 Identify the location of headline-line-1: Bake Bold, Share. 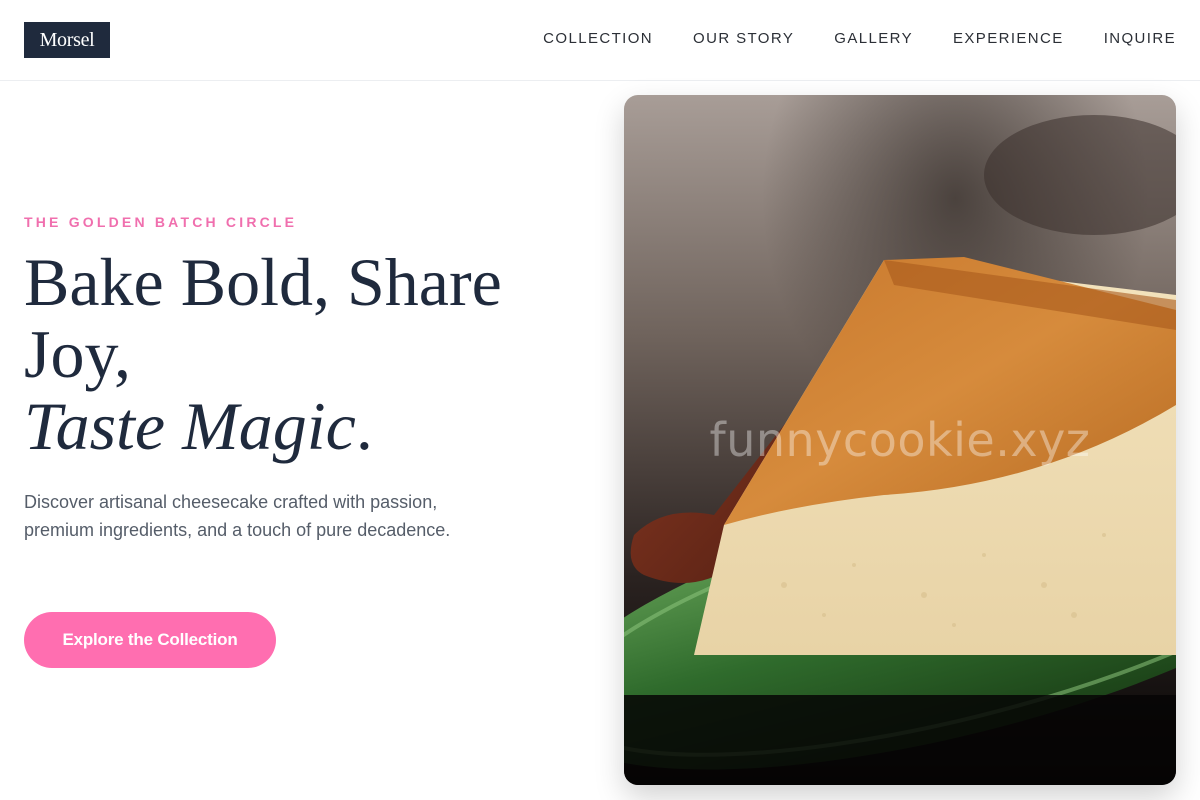
(263, 282).